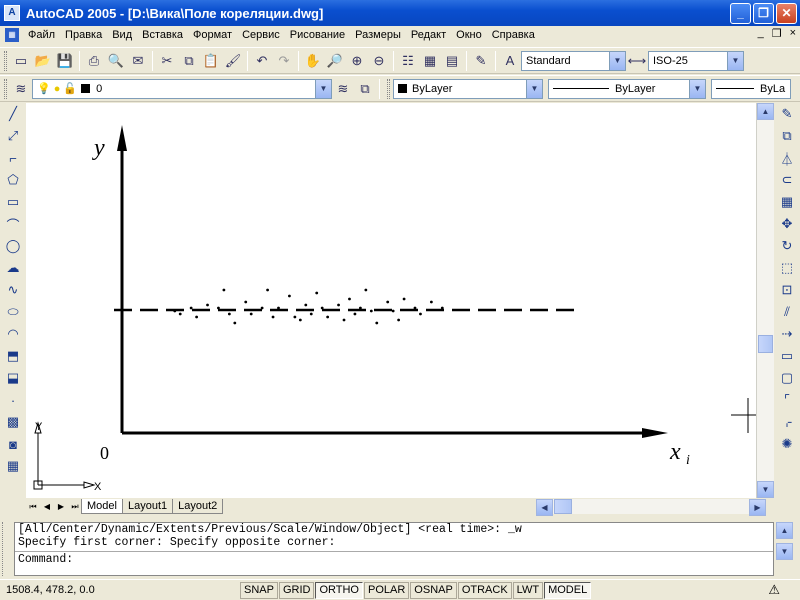 The image size is (800, 600). What do you see at coordinates (102, 506) in the screenshot?
I see `tab-model: Model` at bounding box center [102, 506].